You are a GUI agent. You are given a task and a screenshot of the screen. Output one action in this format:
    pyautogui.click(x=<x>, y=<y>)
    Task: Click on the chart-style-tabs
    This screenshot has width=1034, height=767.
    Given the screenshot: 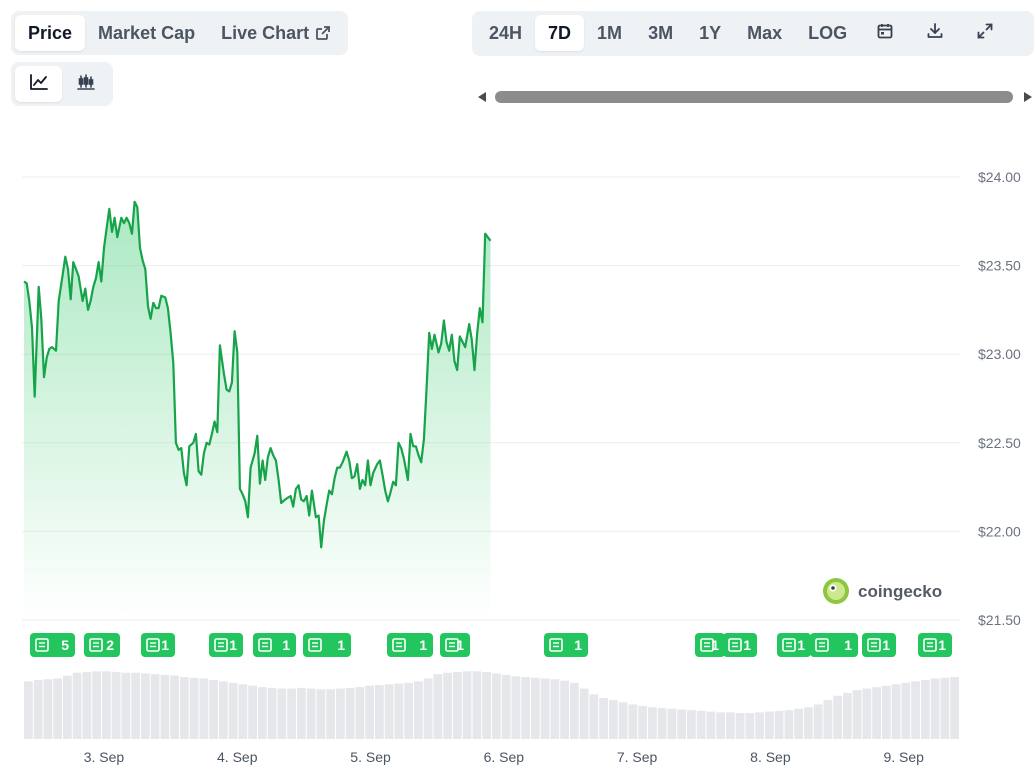 What is the action you would take?
    pyautogui.click(x=62, y=84)
    